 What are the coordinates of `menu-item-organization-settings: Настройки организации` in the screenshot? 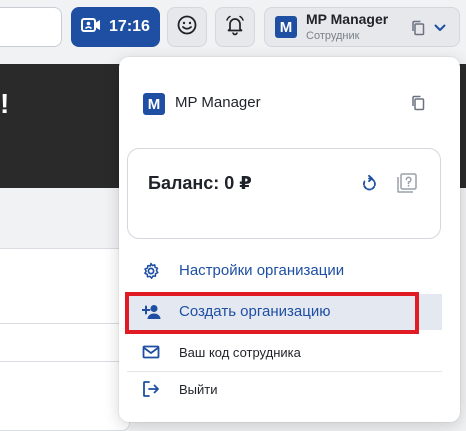 It's located at (284, 271).